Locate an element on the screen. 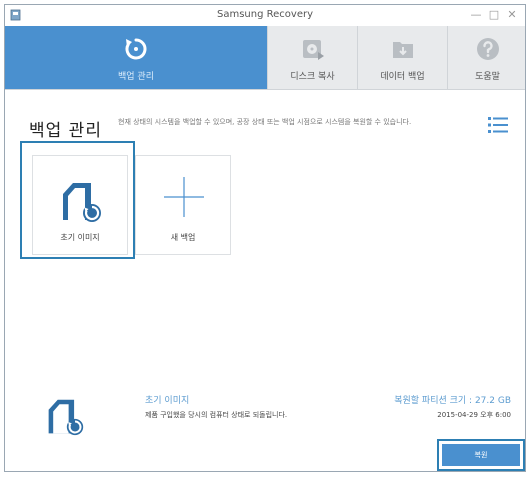 The width and height of the screenshot is (532, 479). window-title: Samsung Recovery is located at coordinates (265, 14).